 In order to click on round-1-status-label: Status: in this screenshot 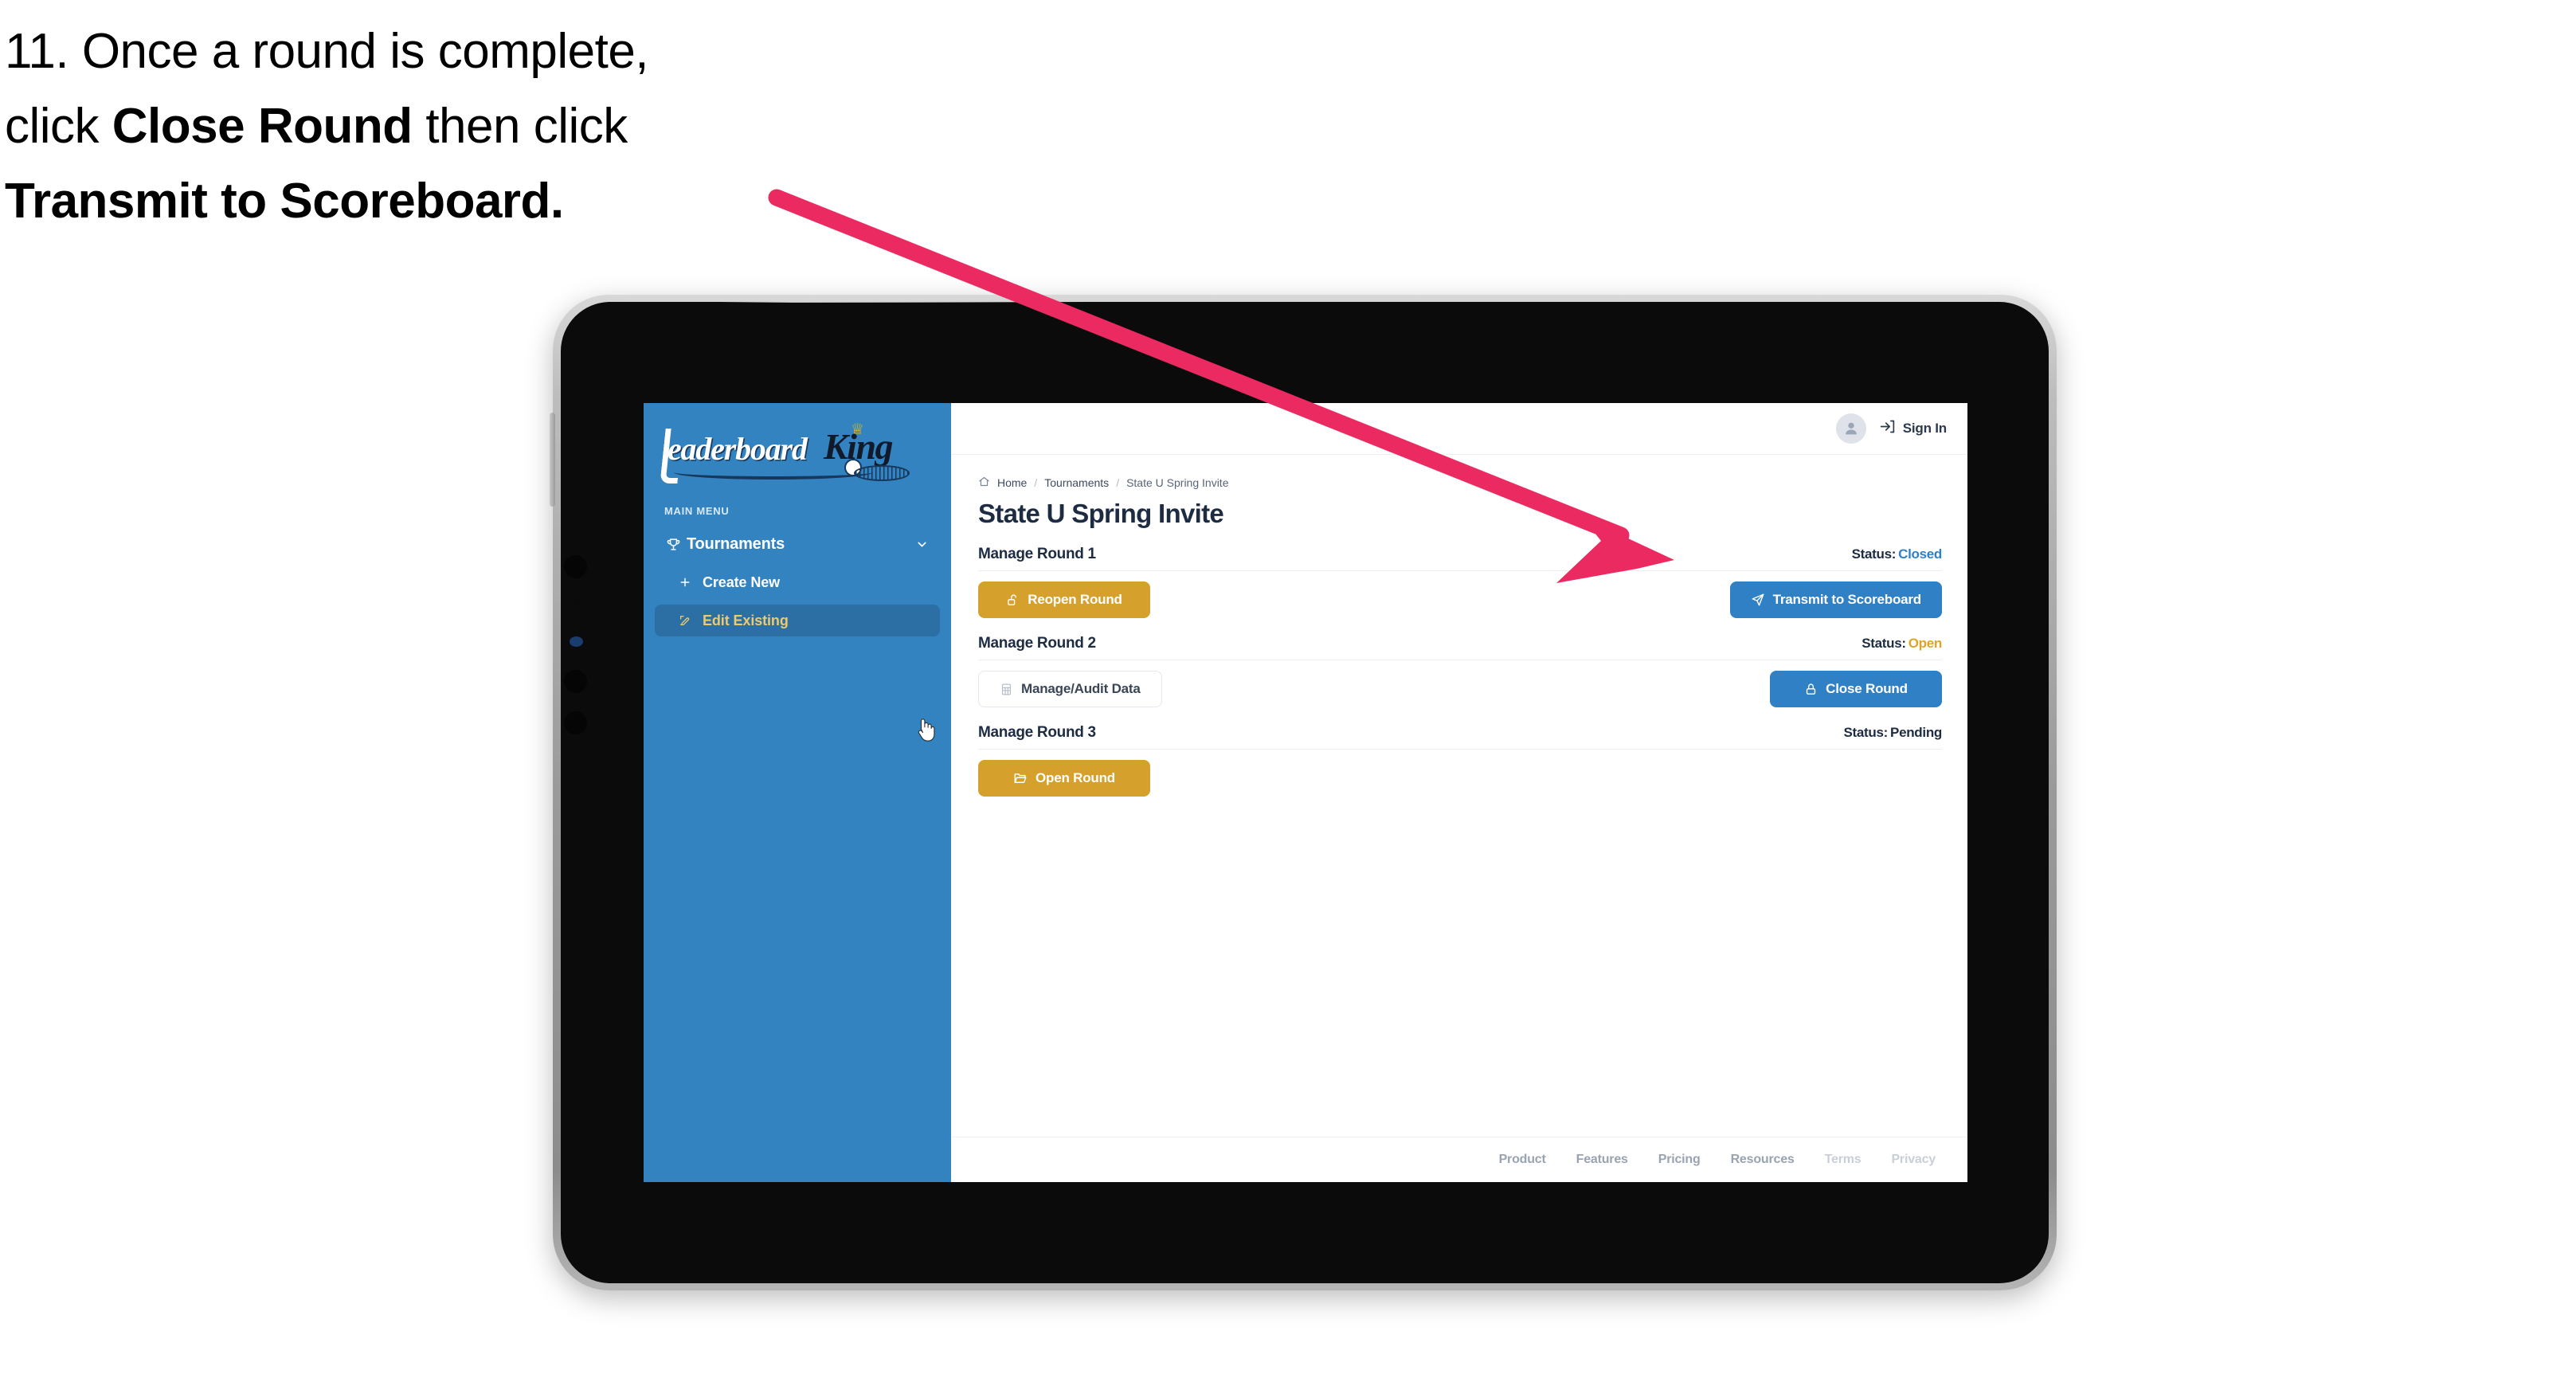, I will do `click(1874, 554)`.